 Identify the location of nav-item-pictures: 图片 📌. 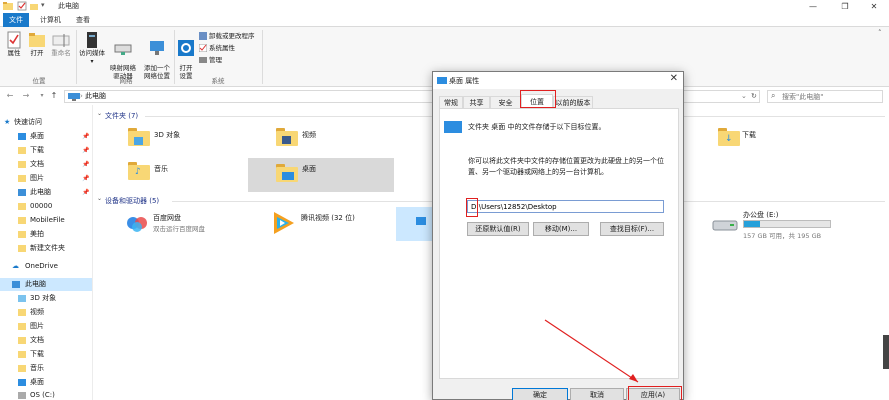
(46, 178).